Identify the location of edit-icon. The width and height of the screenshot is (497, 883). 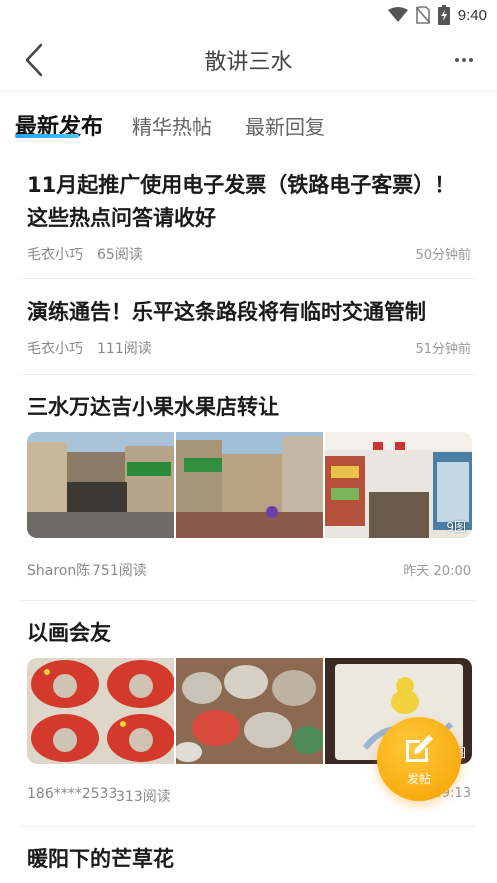
(419, 748).